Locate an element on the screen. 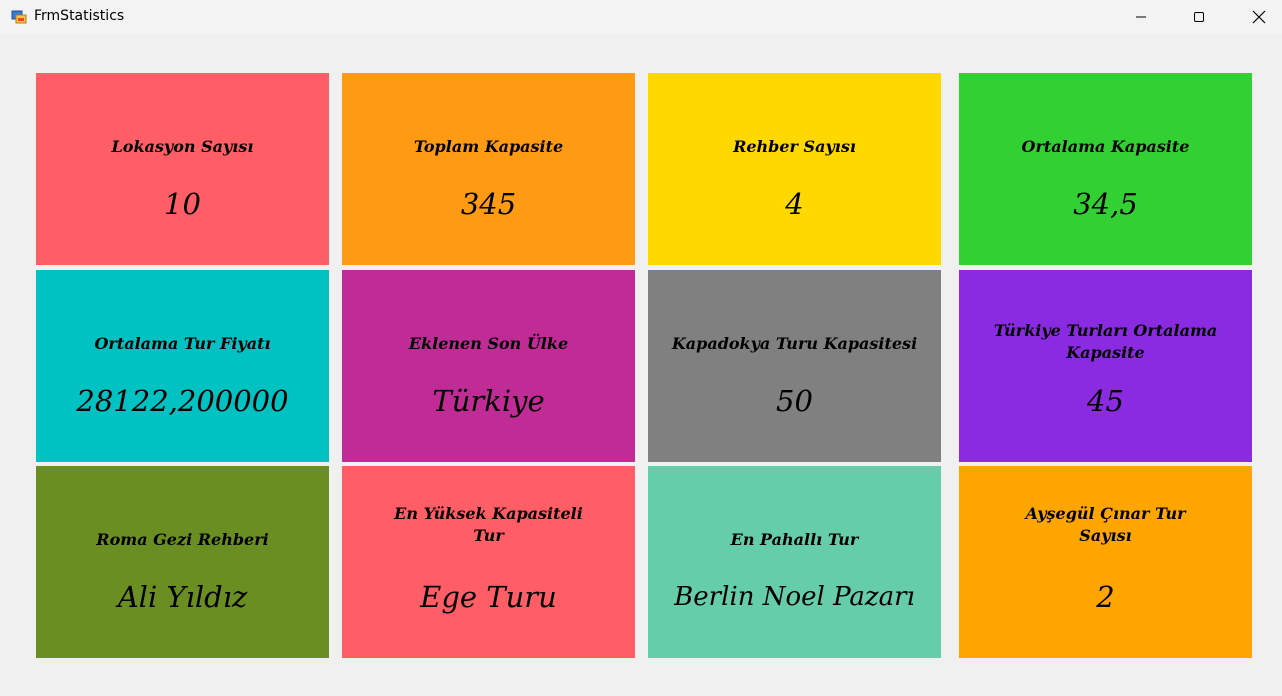 The height and width of the screenshot is (696, 1282). stat-card-turkiye-turlari-ortalama-kapasite: Türkiye Turları Ortalama Kapasite 45 is located at coordinates (1105, 366).